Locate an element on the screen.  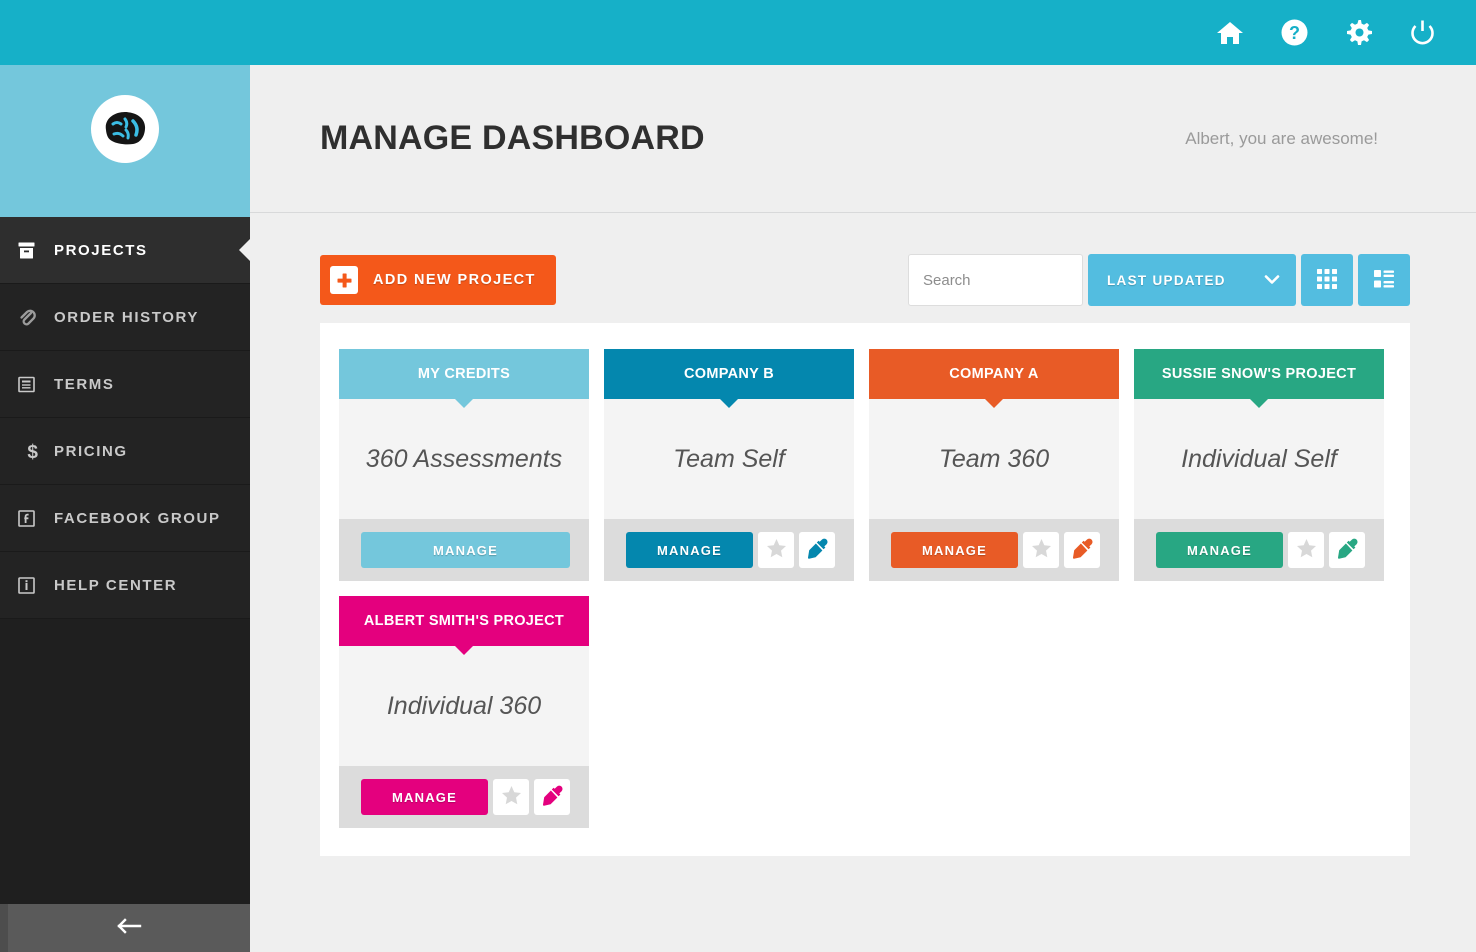
project-card: MY CREDITS 360 Assessments MANAGE is located at coordinates (464, 465).